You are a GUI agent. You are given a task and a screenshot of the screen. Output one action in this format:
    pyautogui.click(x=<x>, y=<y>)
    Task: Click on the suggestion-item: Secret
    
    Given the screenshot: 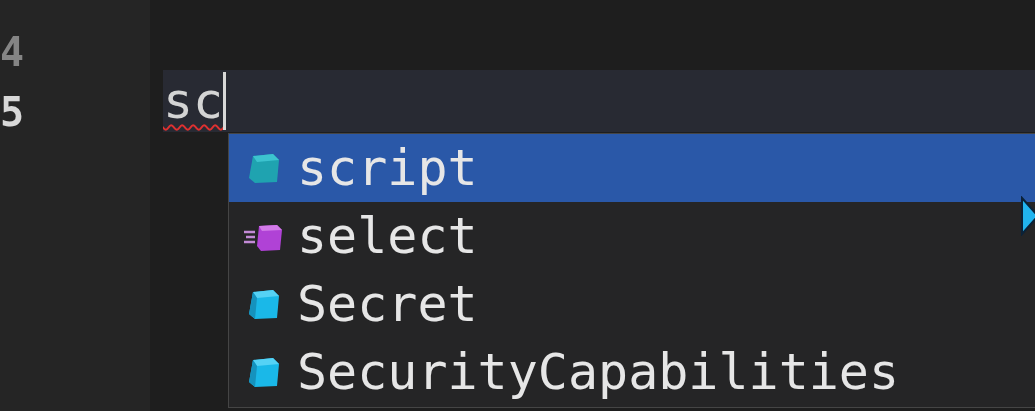 What is the action you would take?
    pyautogui.click(x=632, y=304)
    